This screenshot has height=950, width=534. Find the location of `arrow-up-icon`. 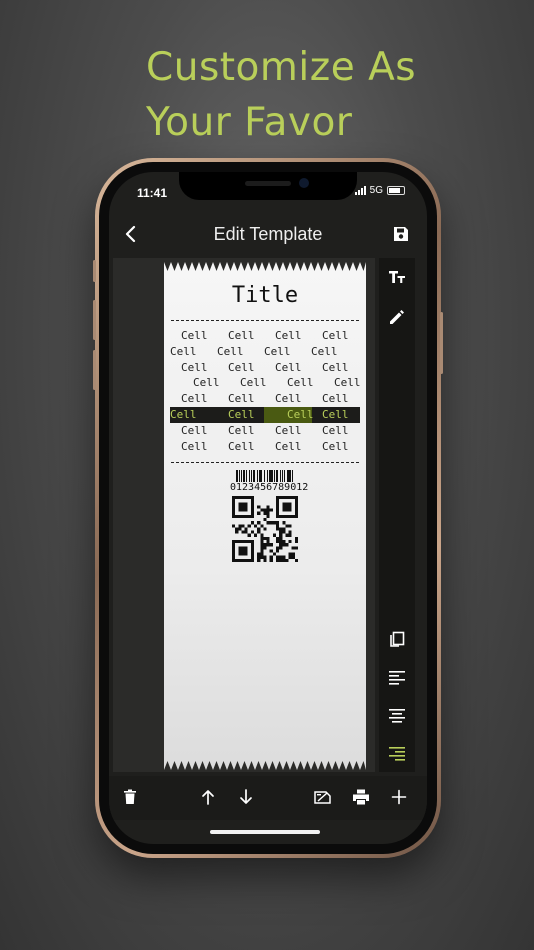

arrow-up-icon is located at coordinates (208, 797).